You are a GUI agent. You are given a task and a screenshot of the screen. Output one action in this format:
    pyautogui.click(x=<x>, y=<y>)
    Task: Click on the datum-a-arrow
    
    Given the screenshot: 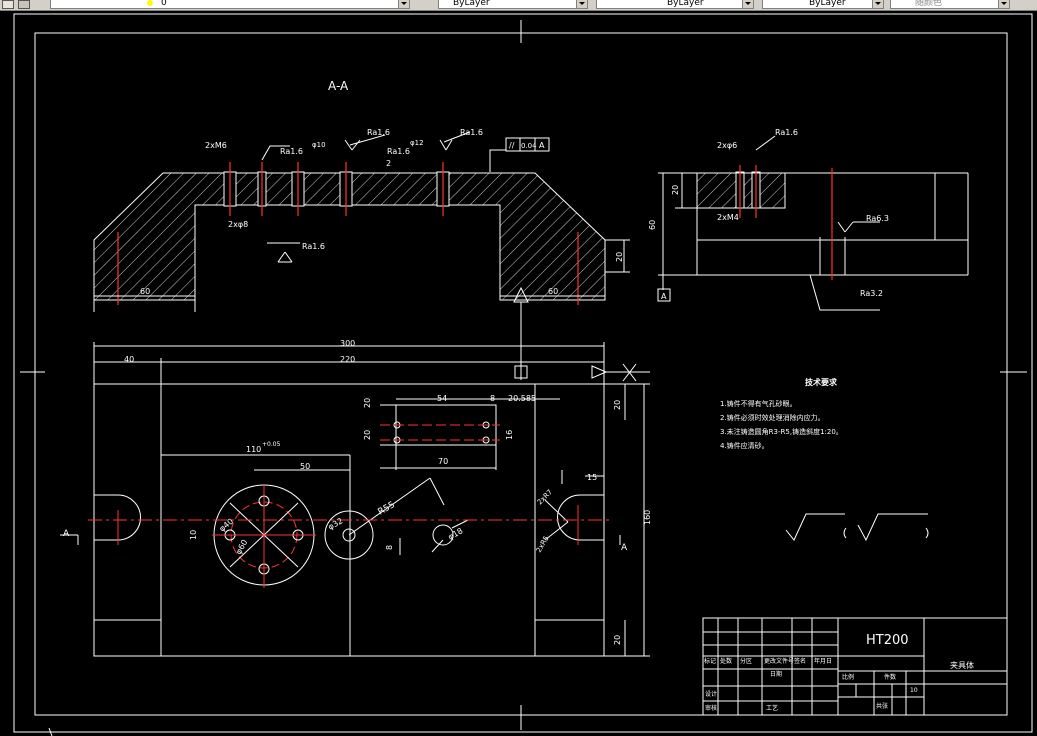 What is the action you would take?
    pyautogui.click(x=521, y=333)
    